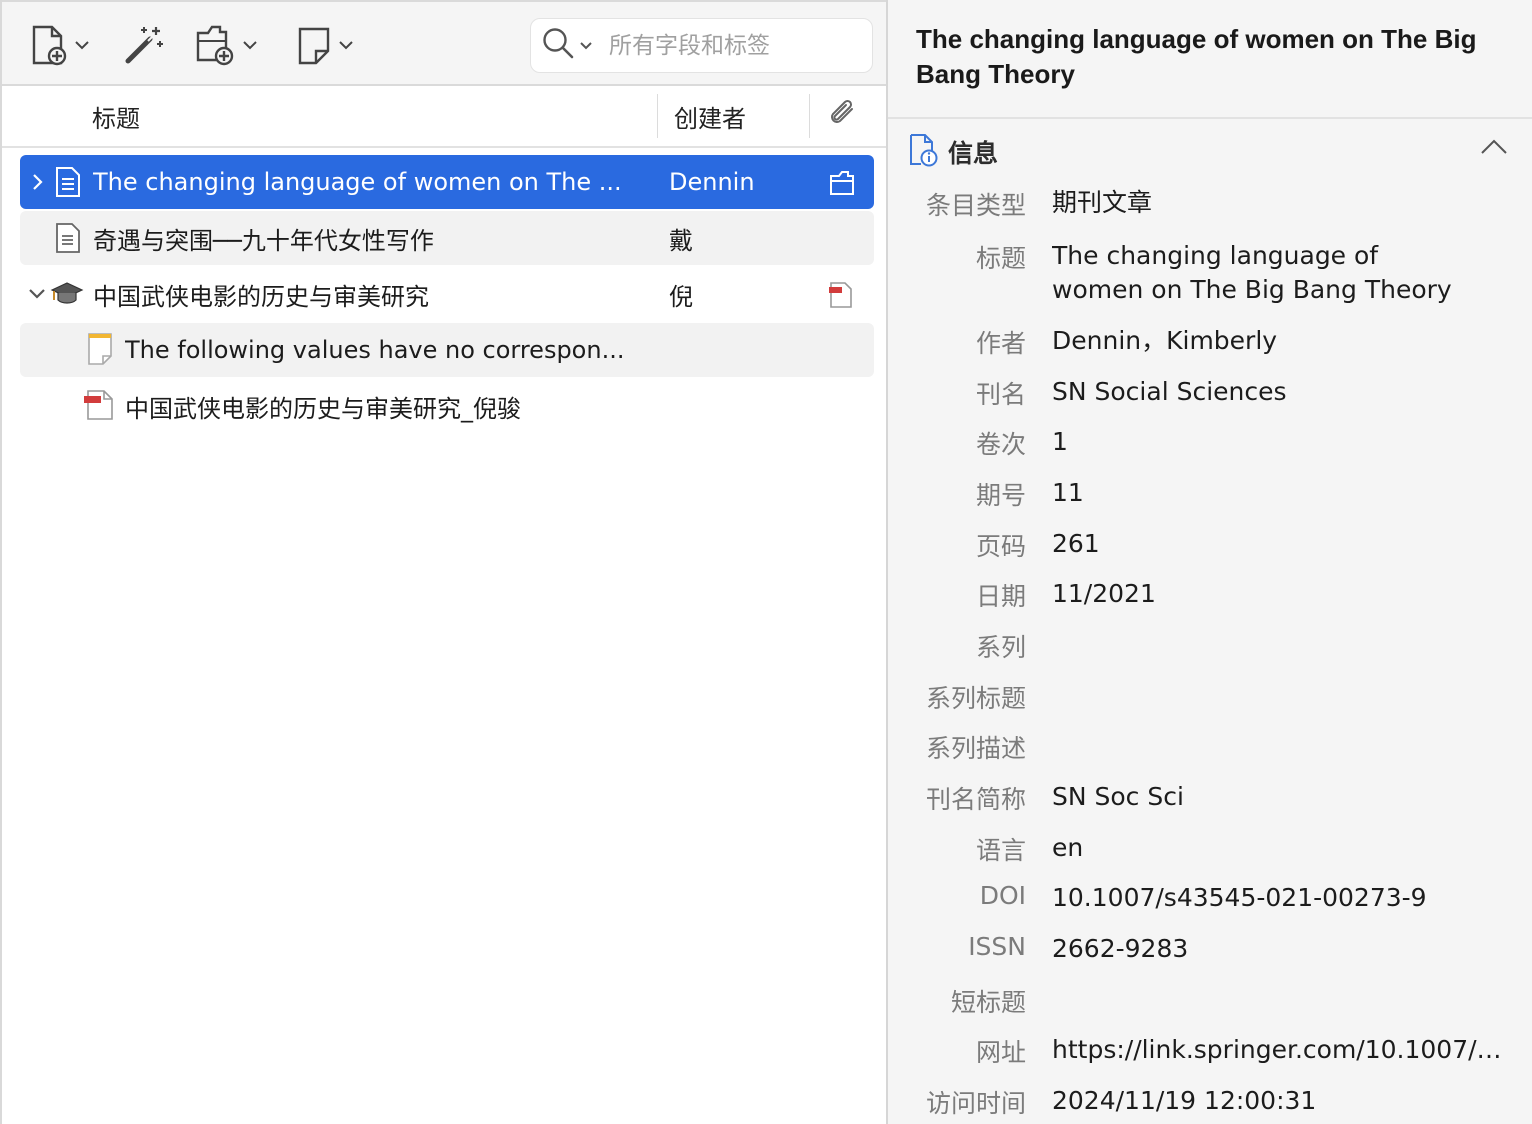 The height and width of the screenshot is (1124, 1532). What do you see at coordinates (323, 408) in the screenshot?
I see `item-title: 中国武侠电影的历史与审美研究_倪骏` at bounding box center [323, 408].